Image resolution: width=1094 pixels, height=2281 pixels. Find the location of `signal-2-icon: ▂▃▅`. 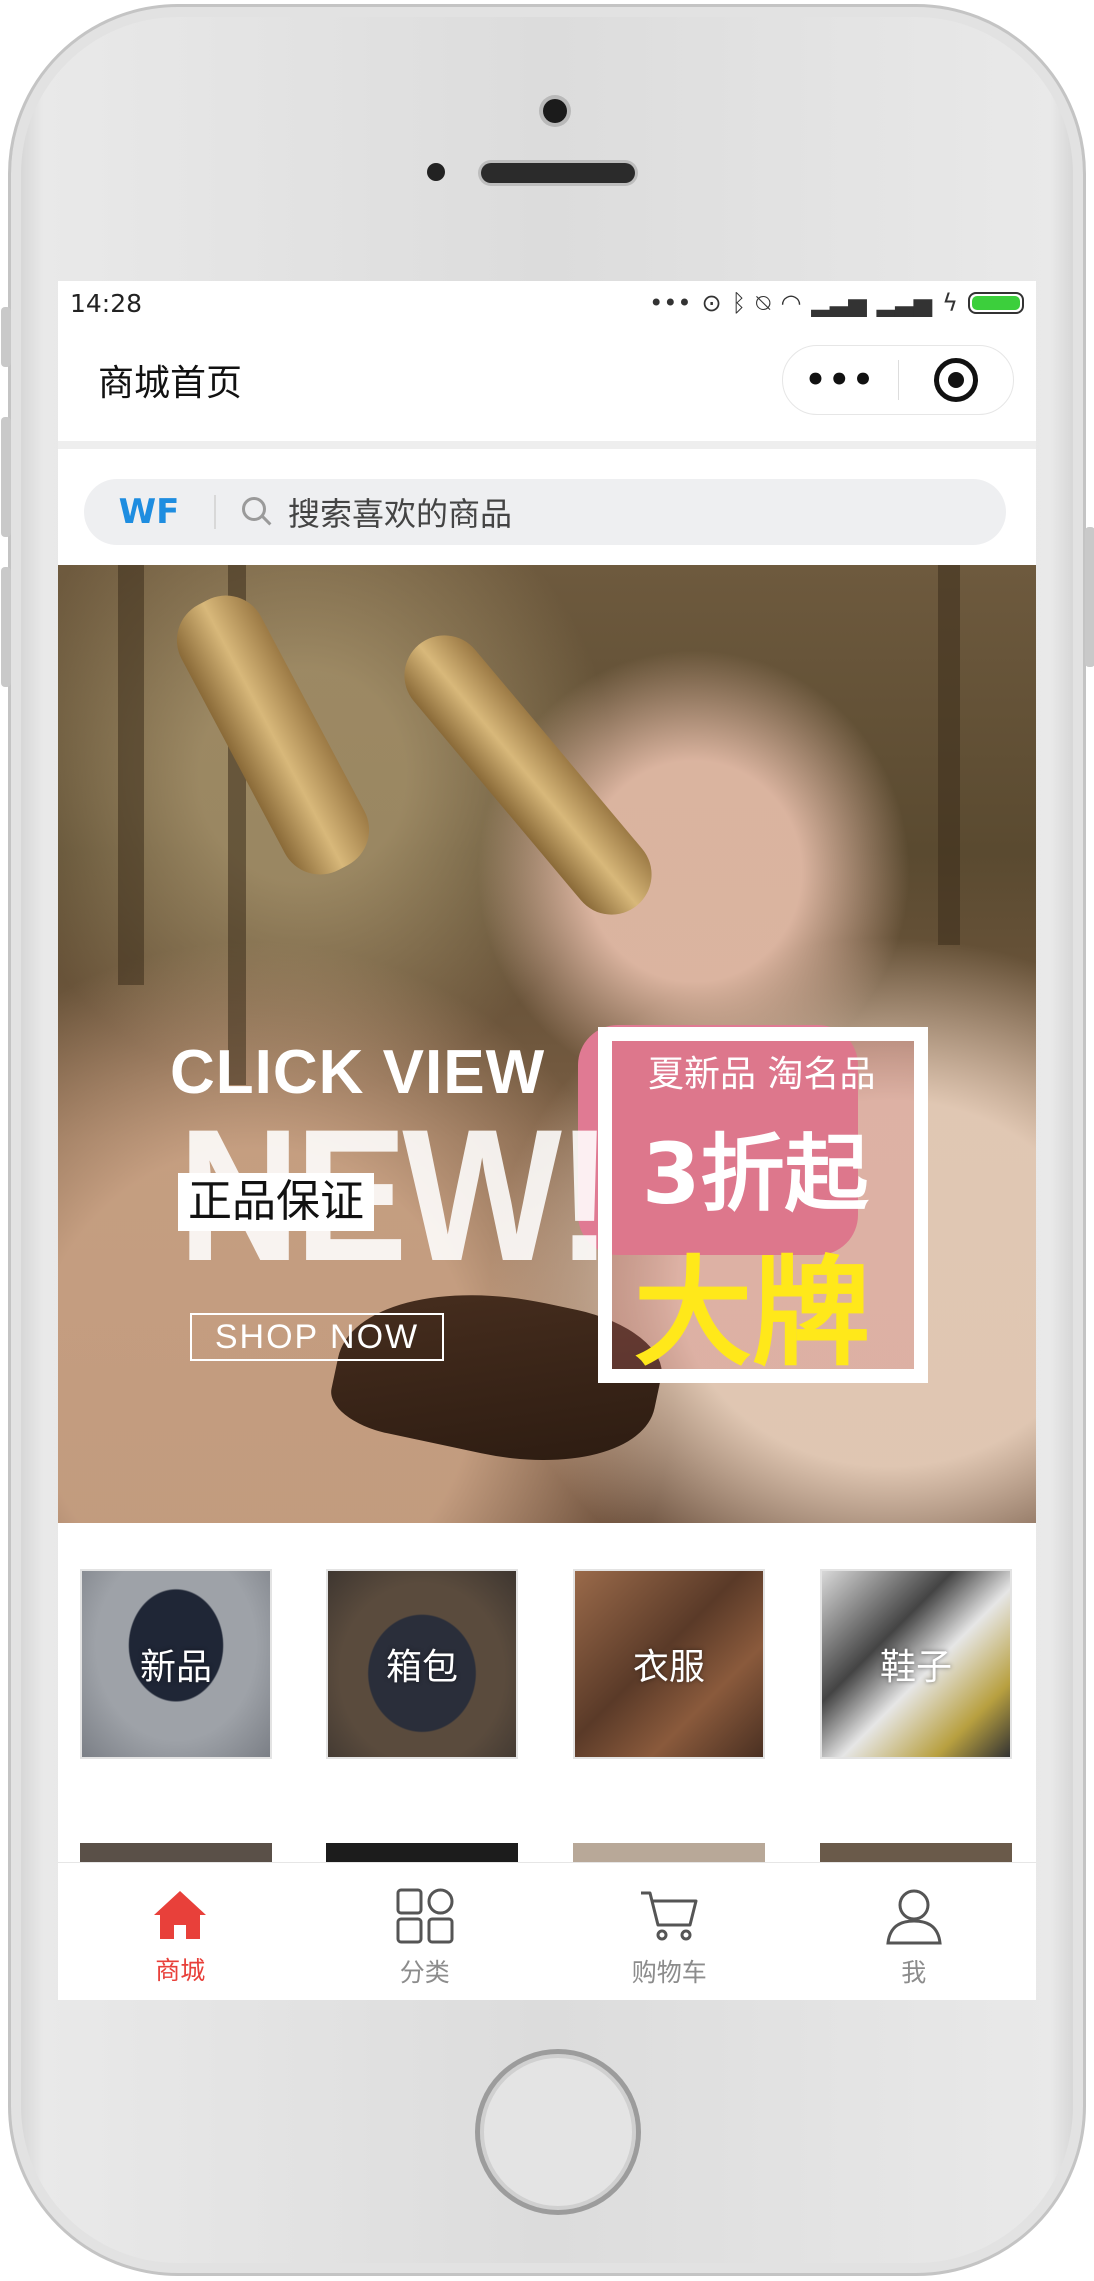

signal-2-icon: ▂▃▅ is located at coordinates (904, 303).